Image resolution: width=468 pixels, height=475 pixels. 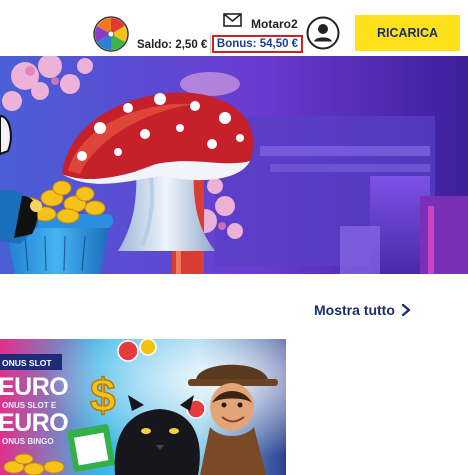 What do you see at coordinates (406, 310) in the screenshot?
I see `chevron-right-icon` at bounding box center [406, 310].